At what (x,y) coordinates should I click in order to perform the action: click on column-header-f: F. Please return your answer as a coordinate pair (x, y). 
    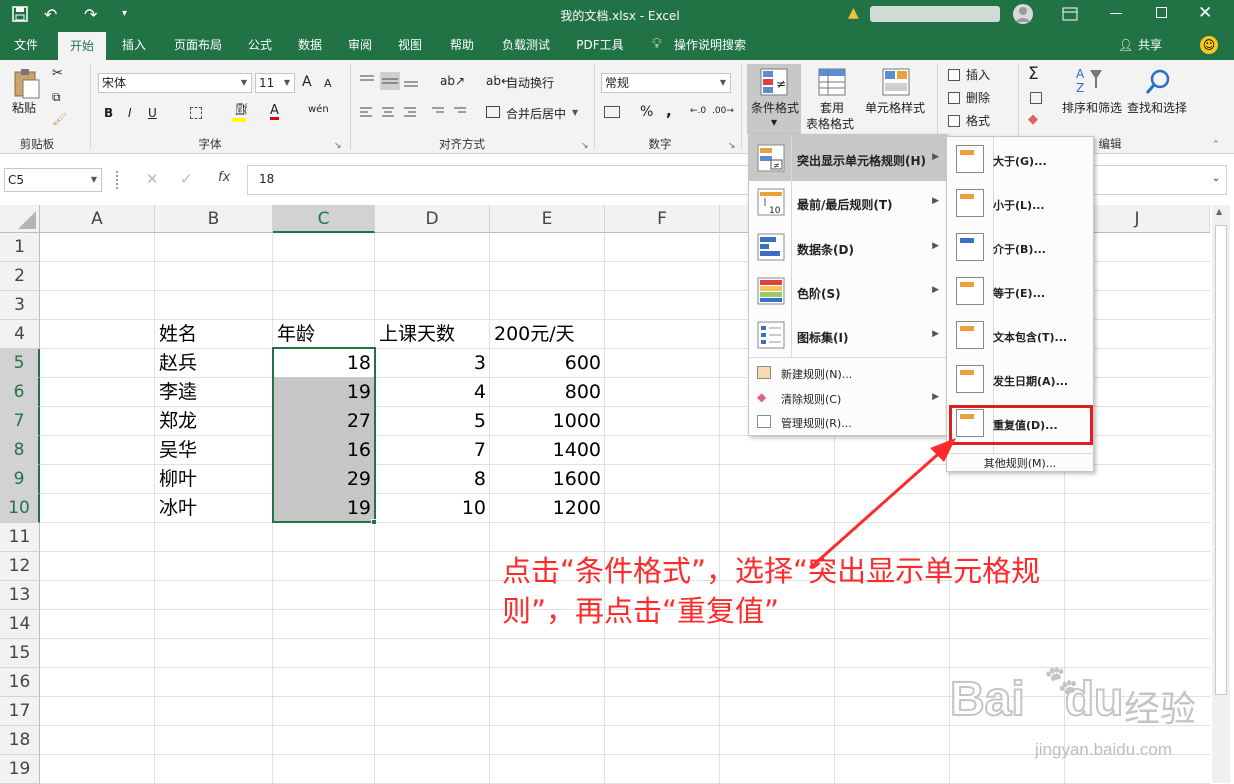
    Looking at the image, I should click on (662, 219).